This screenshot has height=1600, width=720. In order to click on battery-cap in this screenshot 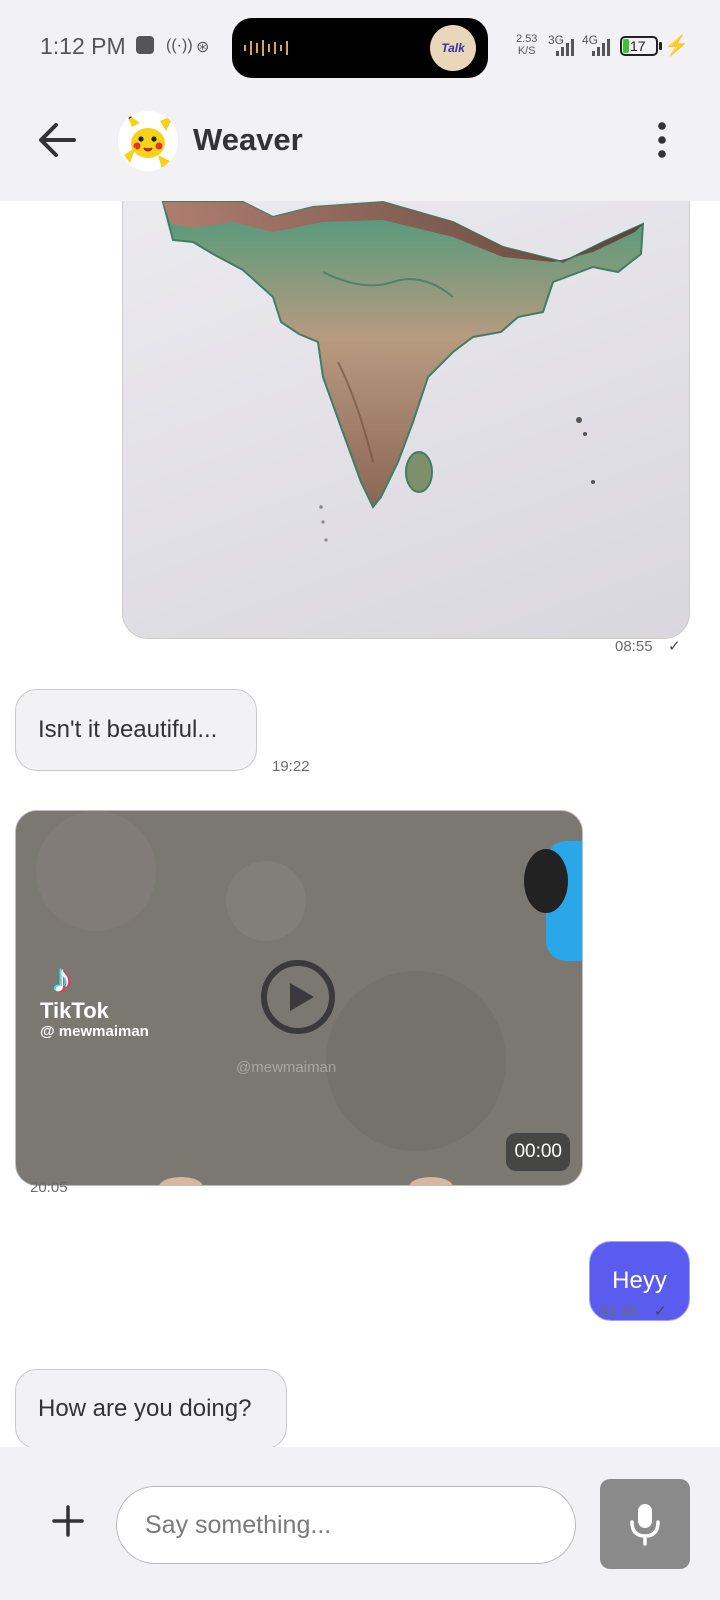, I will do `click(660, 46)`.